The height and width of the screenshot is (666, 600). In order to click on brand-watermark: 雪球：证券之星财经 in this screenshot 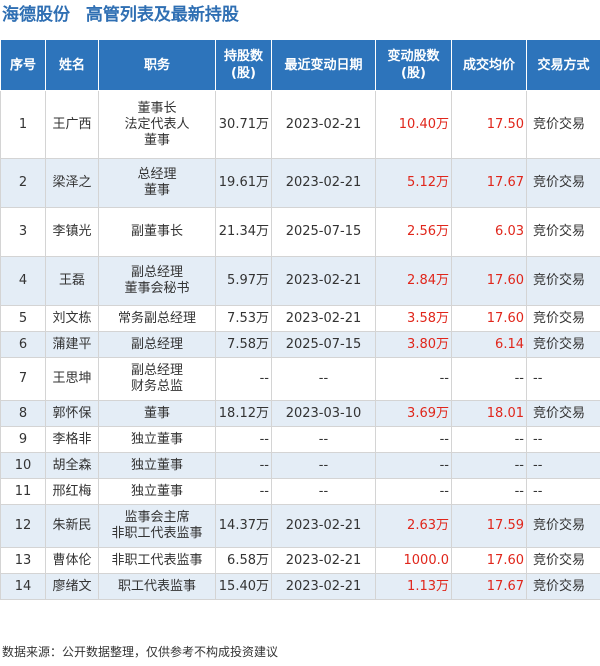, I will do `click(514, 647)`.